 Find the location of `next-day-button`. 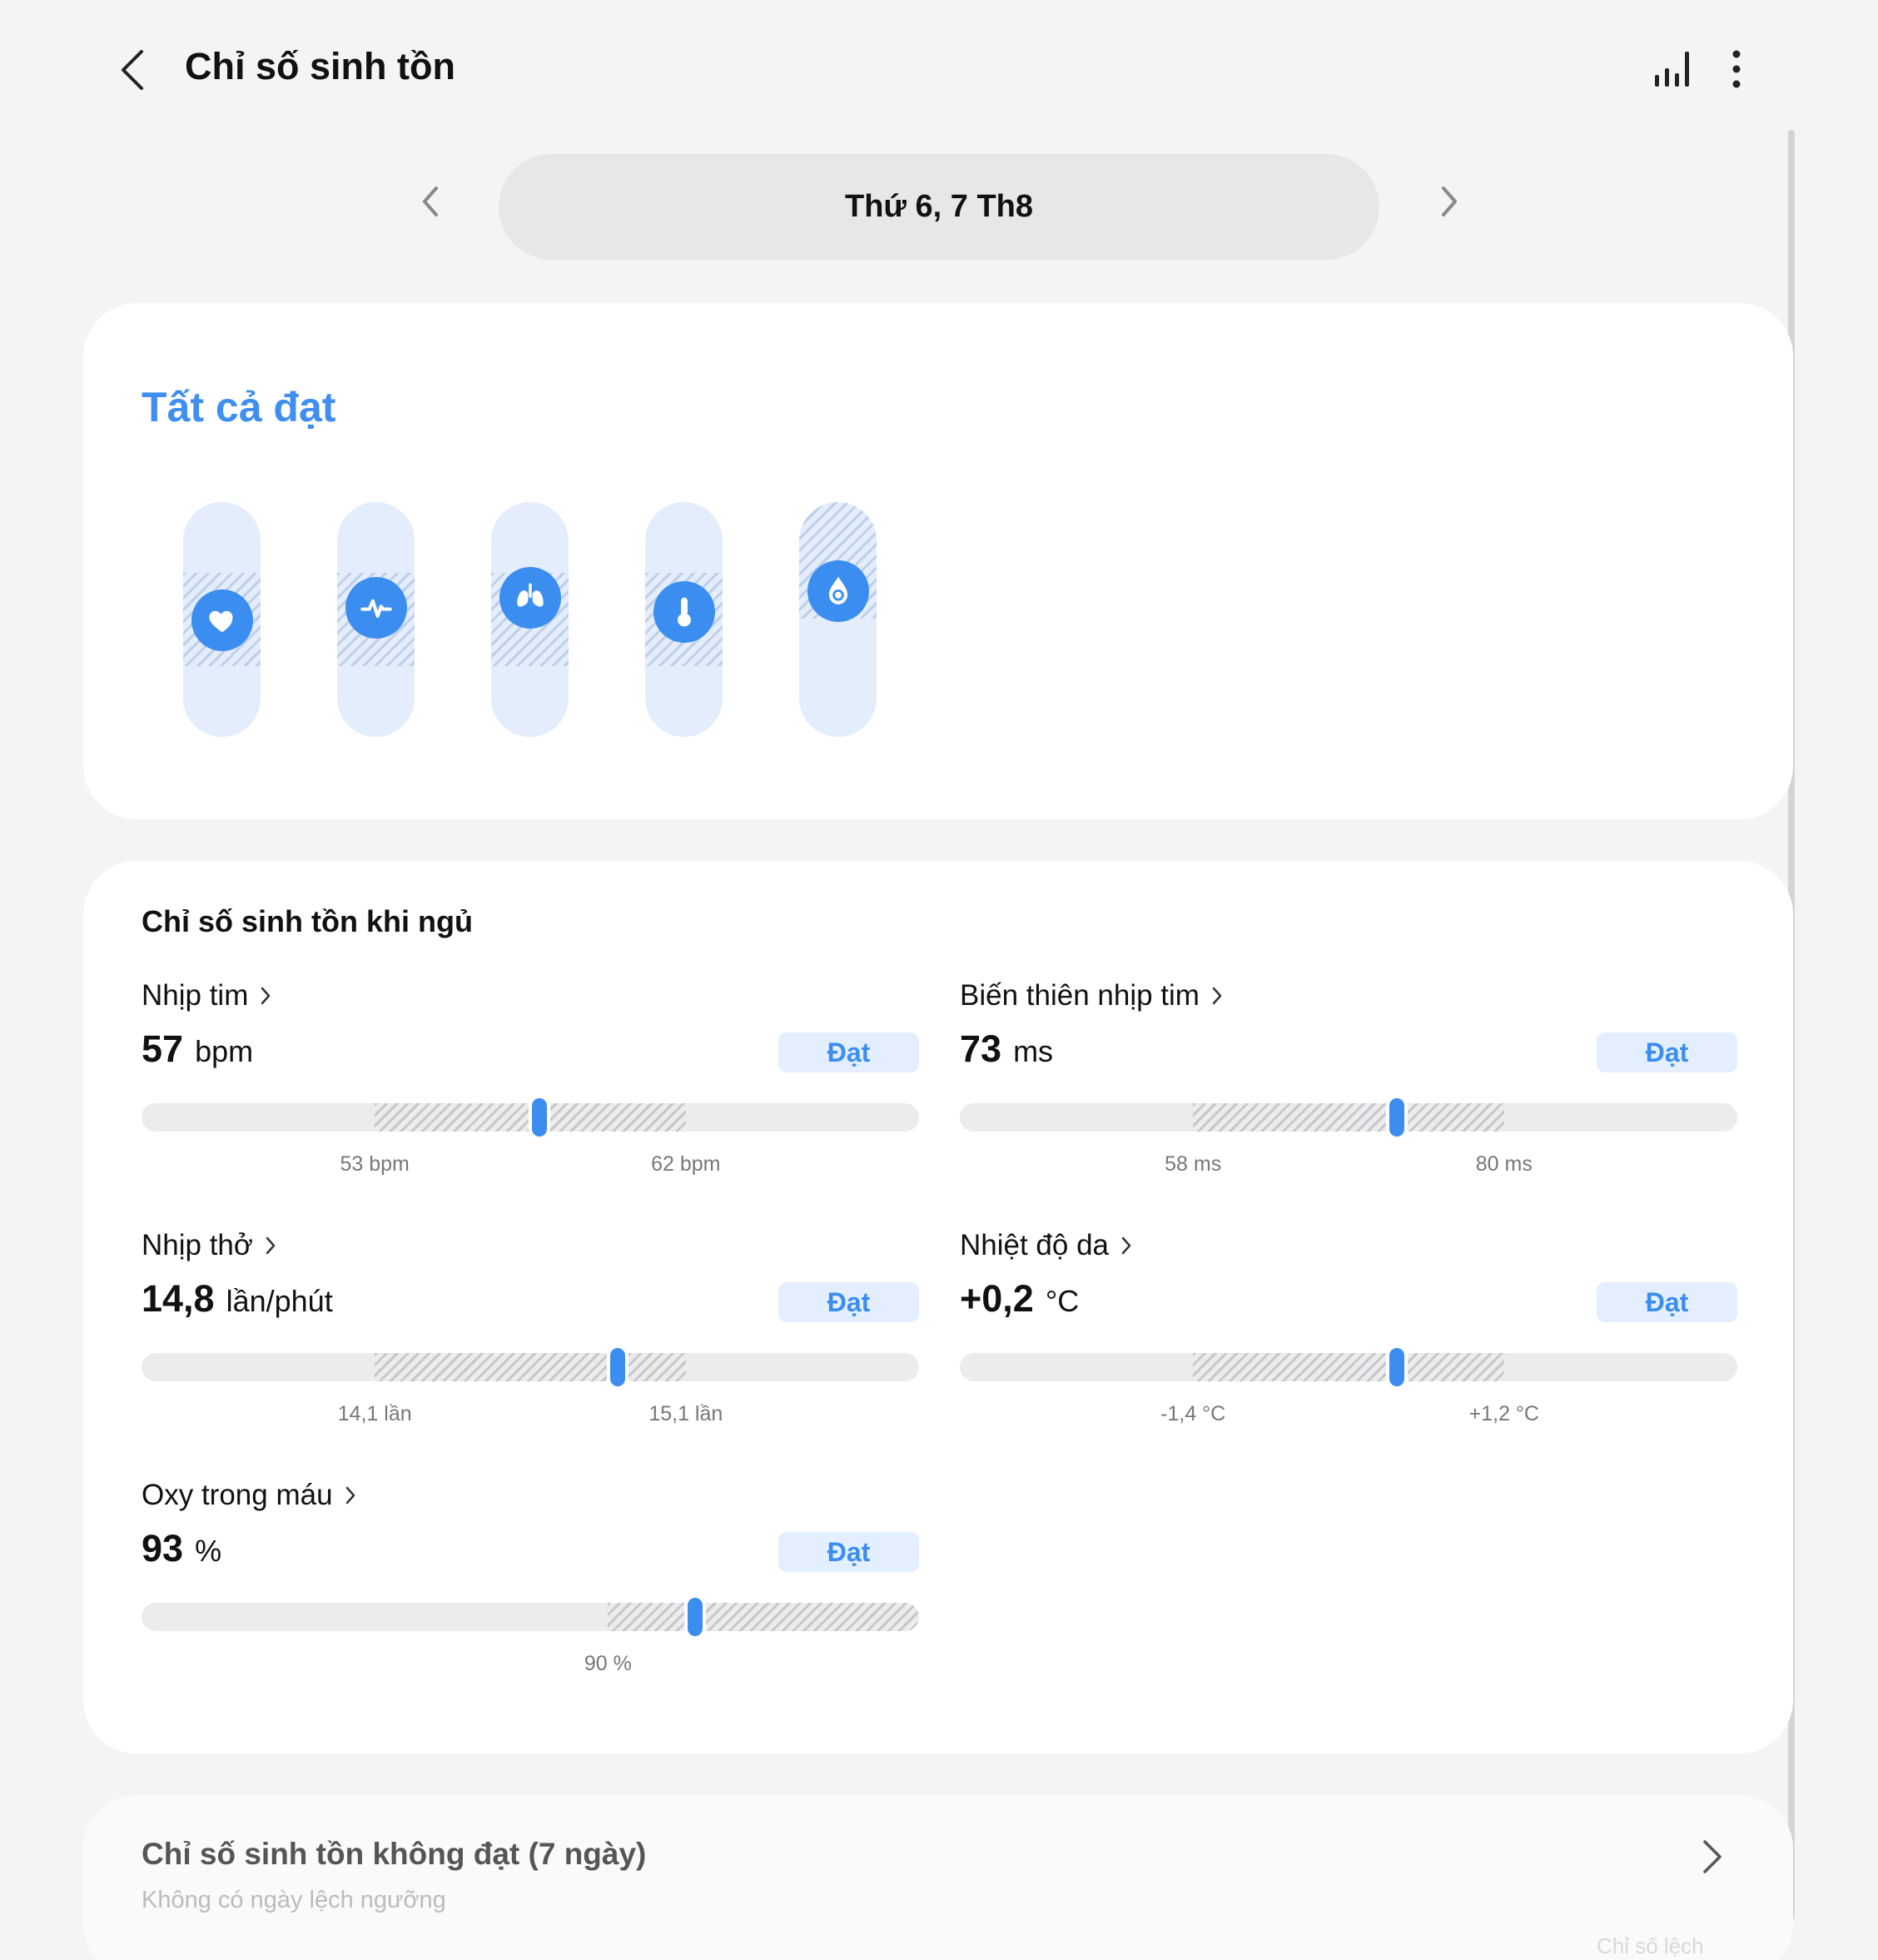

next-day-button is located at coordinates (1448, 203).